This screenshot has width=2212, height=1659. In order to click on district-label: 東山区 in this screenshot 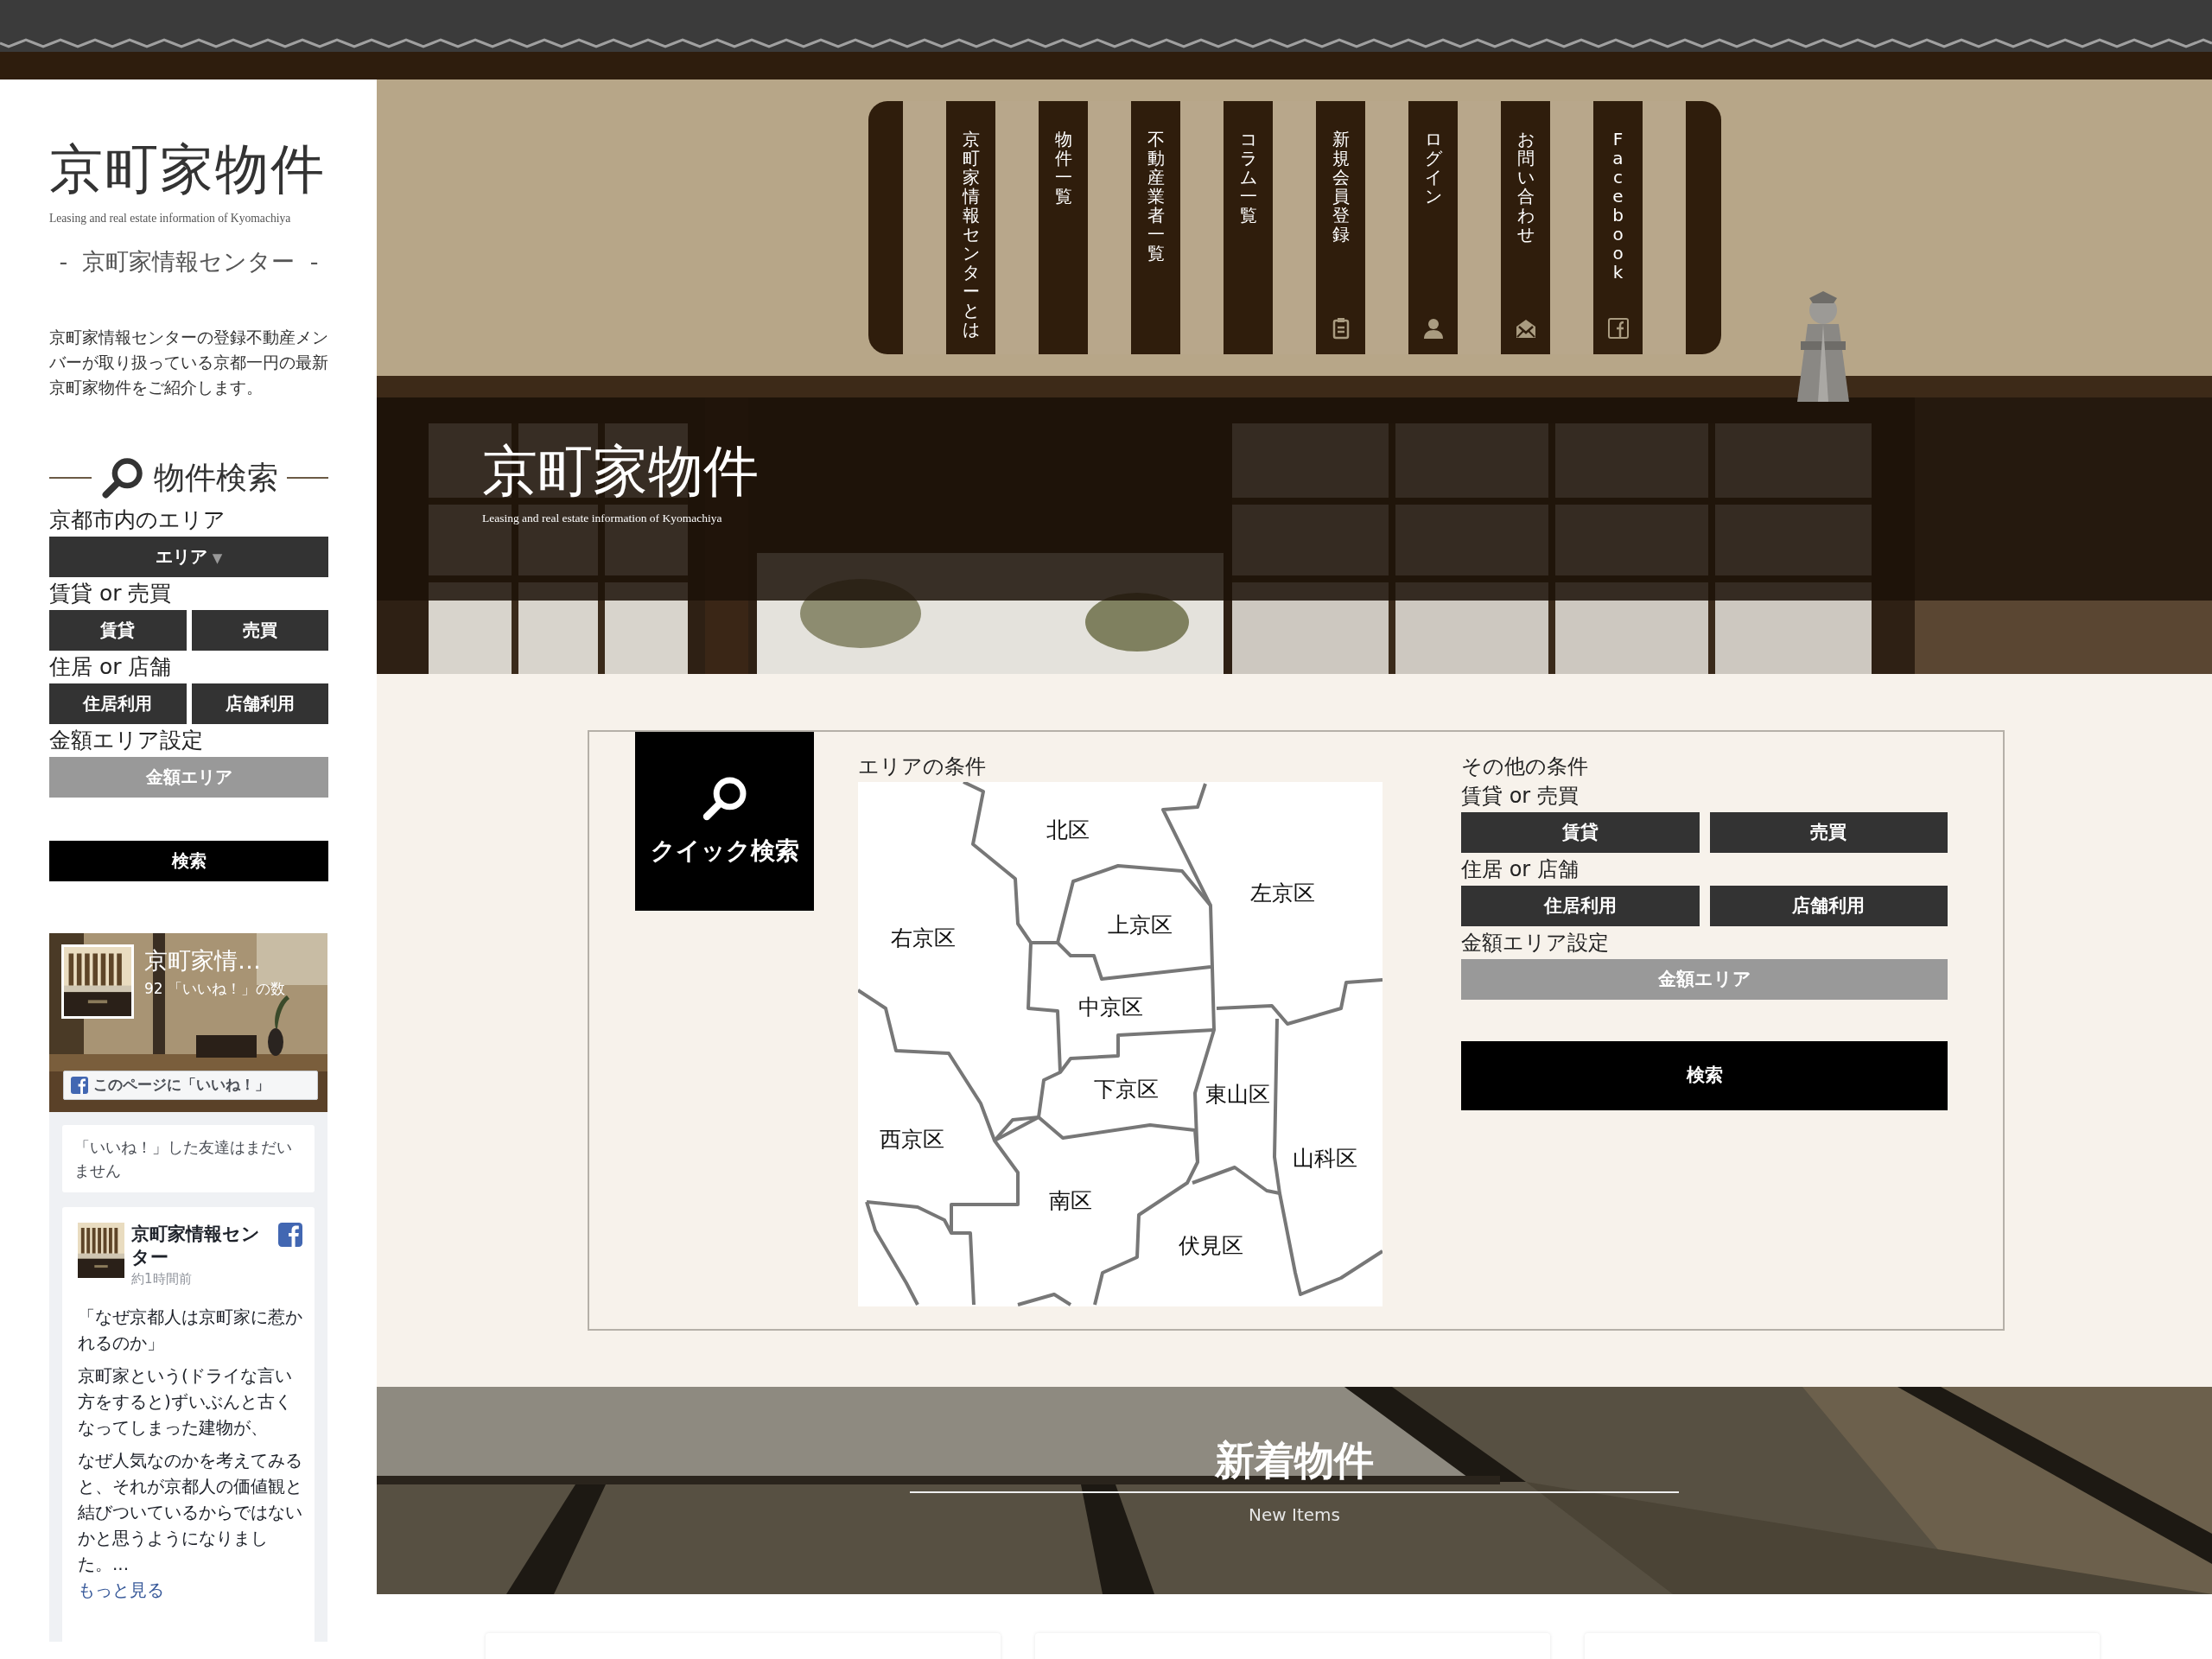, I will do `click(1237, 1094)`.